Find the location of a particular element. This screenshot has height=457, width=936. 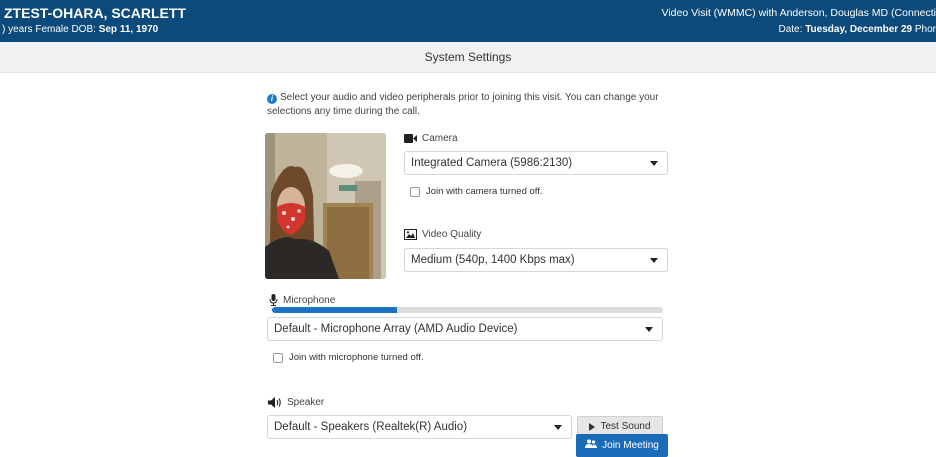

date-suffix: Phor is located at coordinates (925, 29).